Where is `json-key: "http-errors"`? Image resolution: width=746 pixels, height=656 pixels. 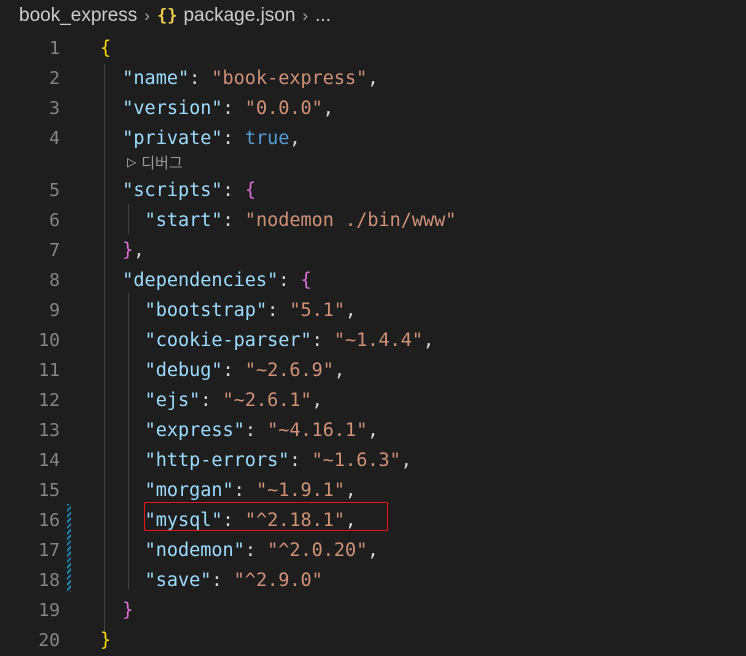 json-key: "http-errors" is located at coordinates (217, 460).